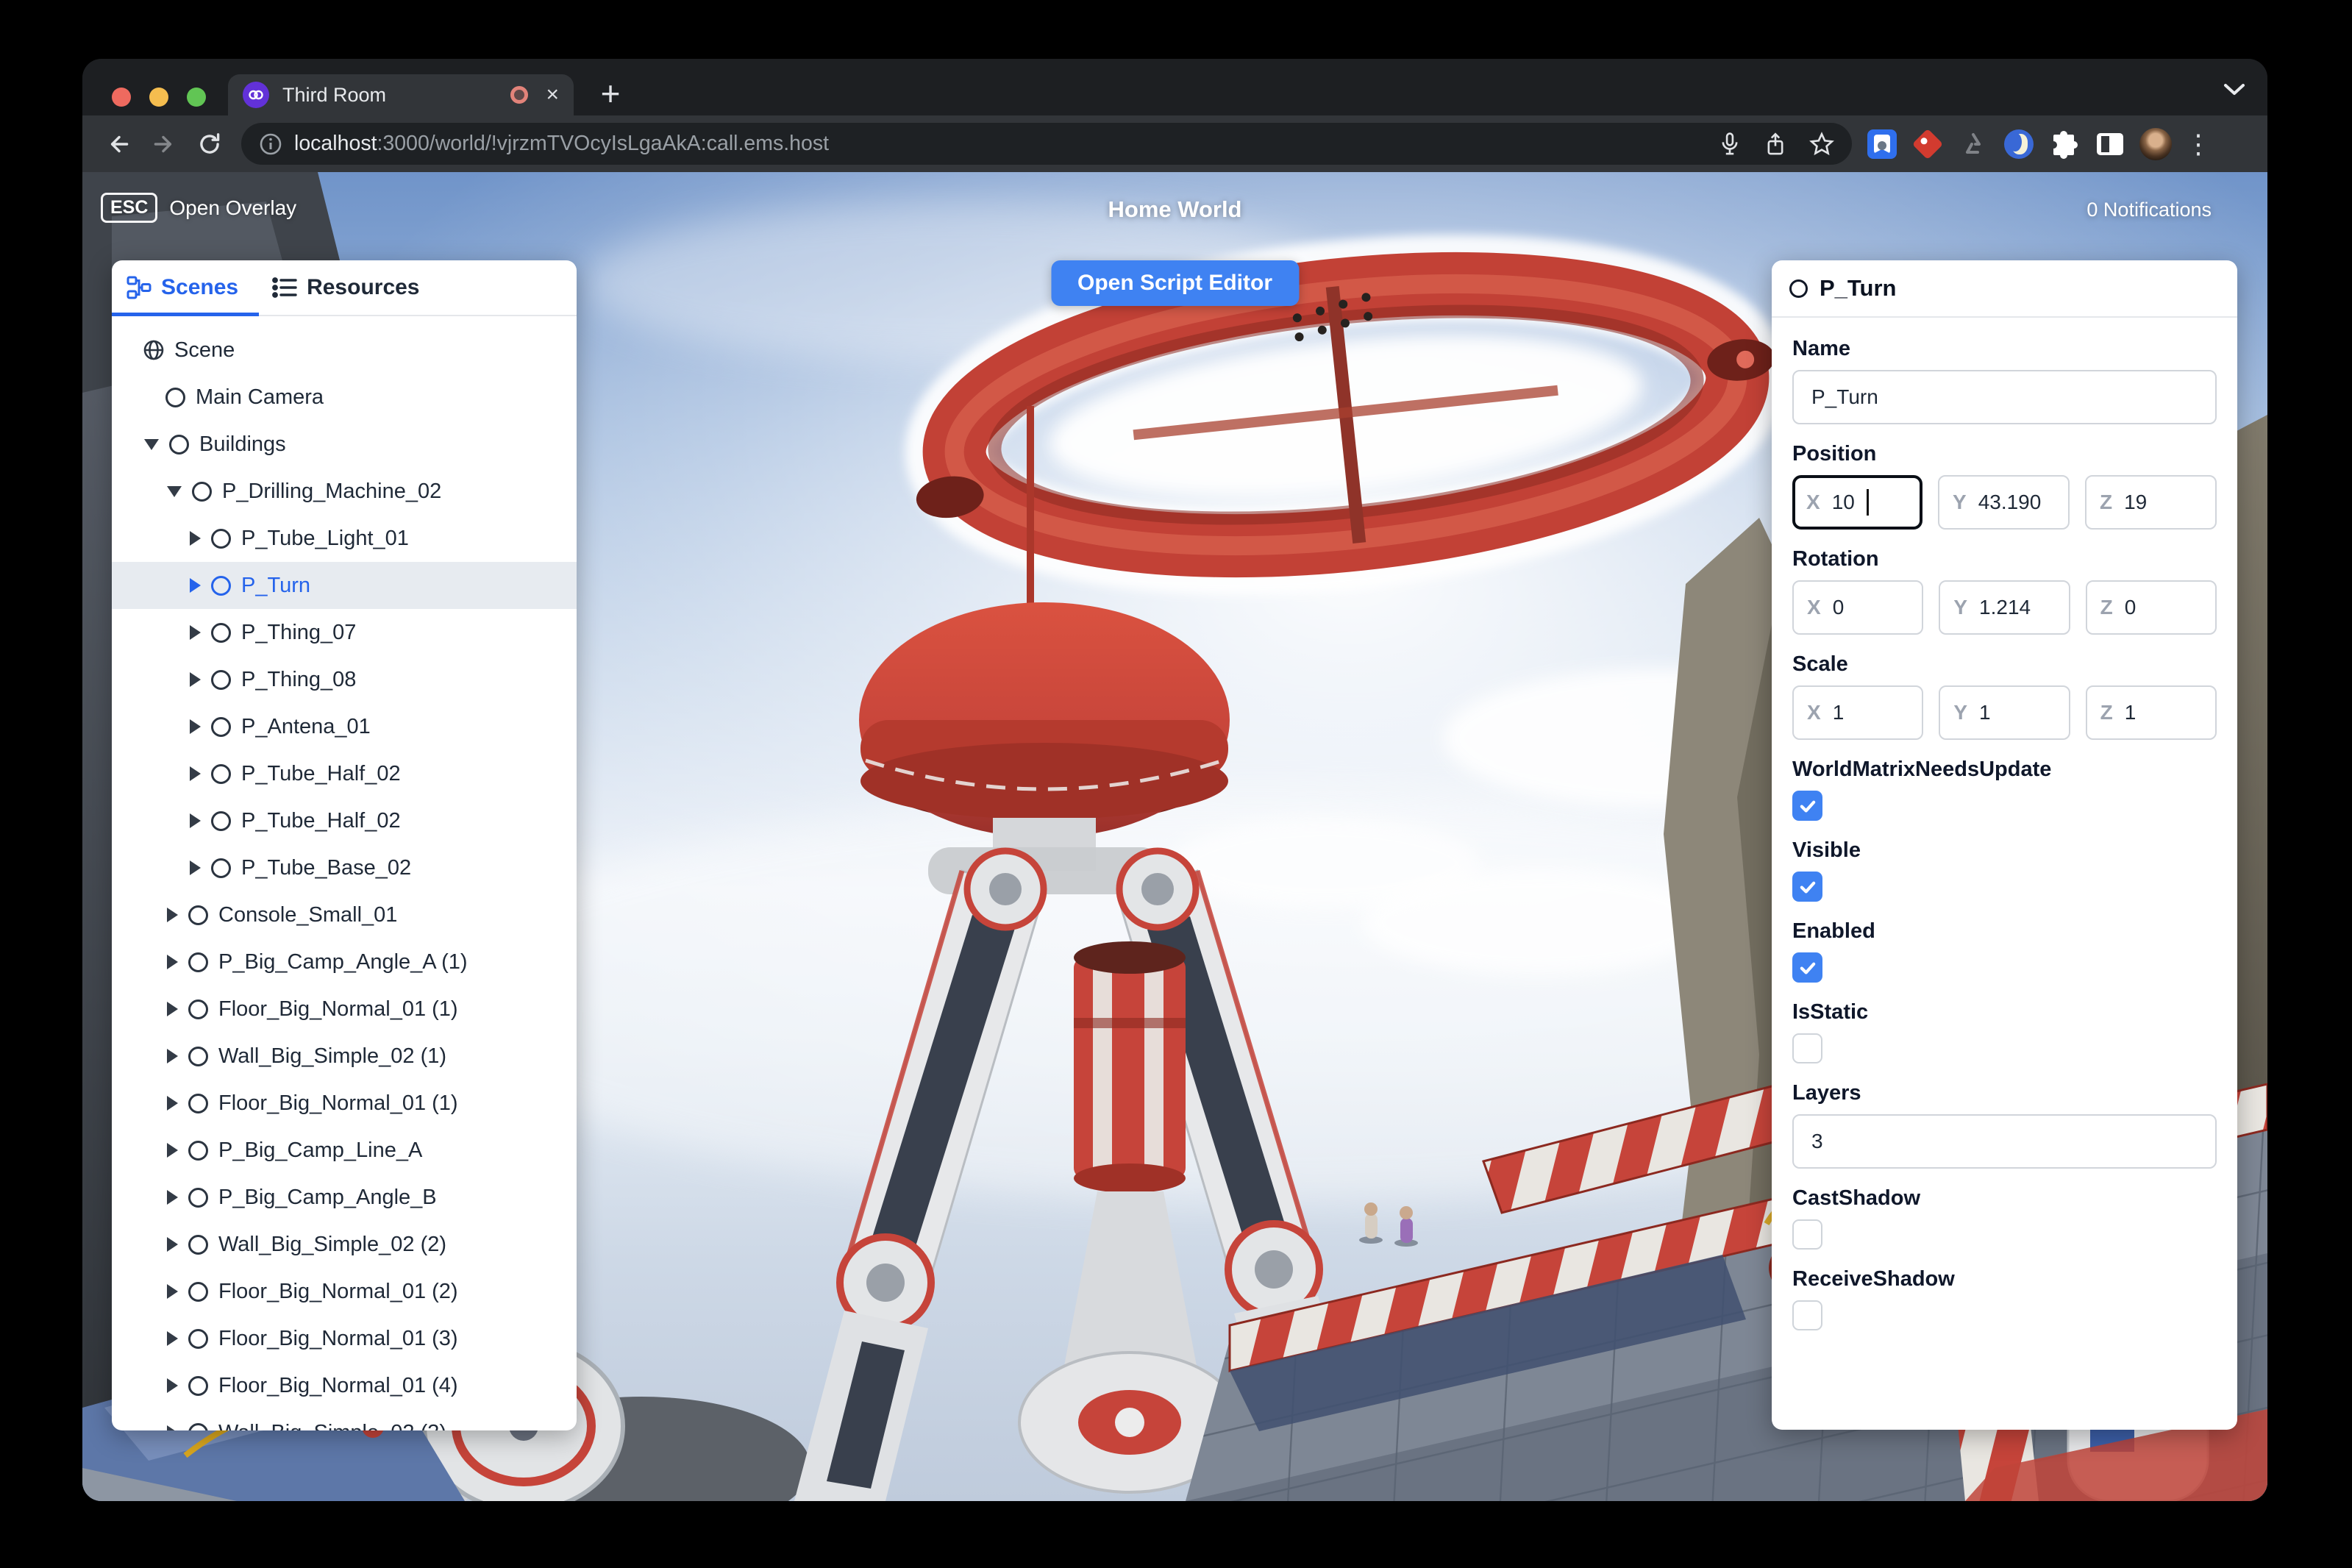  Describe the element at coordinates (164, 144) in the screenshot. I see `forward-button` at that location.